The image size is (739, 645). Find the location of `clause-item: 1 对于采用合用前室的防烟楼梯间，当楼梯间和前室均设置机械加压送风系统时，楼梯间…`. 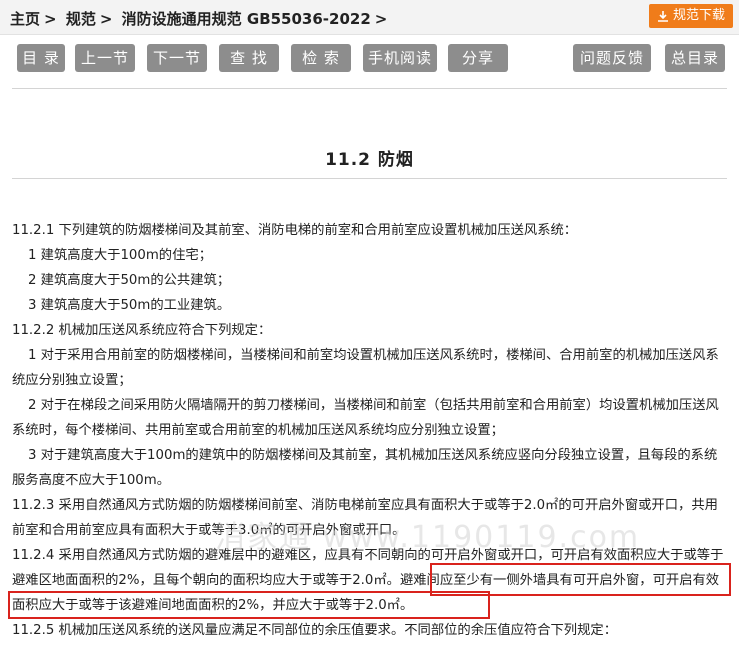

clause-item: 1 对于采用合用前室的防烟楼梯间，当楼梯间和前室均设置机械加压送风系统时，楼梯间… is located at coordinates (365, 368).